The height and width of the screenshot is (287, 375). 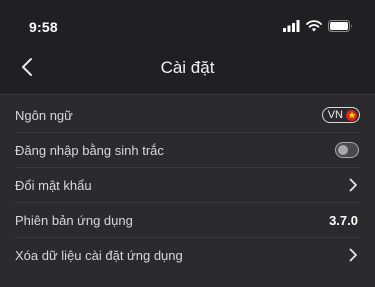 I want to click on battery-icon, so click(x=340, y=26).